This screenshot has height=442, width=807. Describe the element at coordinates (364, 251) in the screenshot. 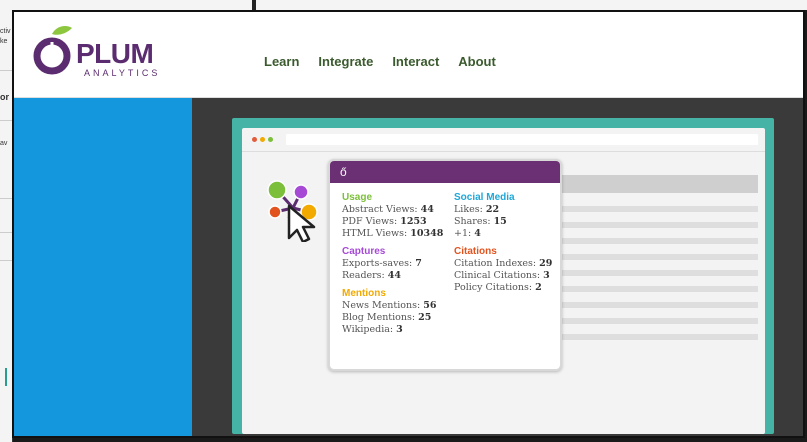

I see `category-captures: Captures` at that location.